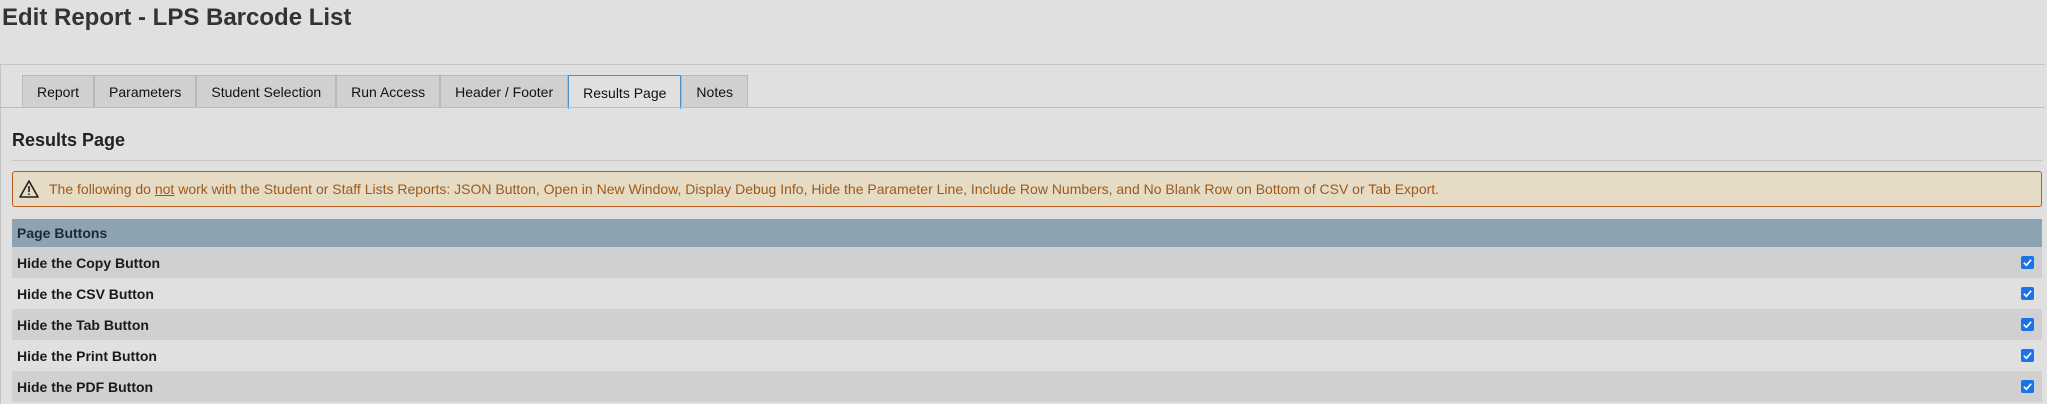  I want to click on row-label: Hide the Print Button, so click(87, 355).